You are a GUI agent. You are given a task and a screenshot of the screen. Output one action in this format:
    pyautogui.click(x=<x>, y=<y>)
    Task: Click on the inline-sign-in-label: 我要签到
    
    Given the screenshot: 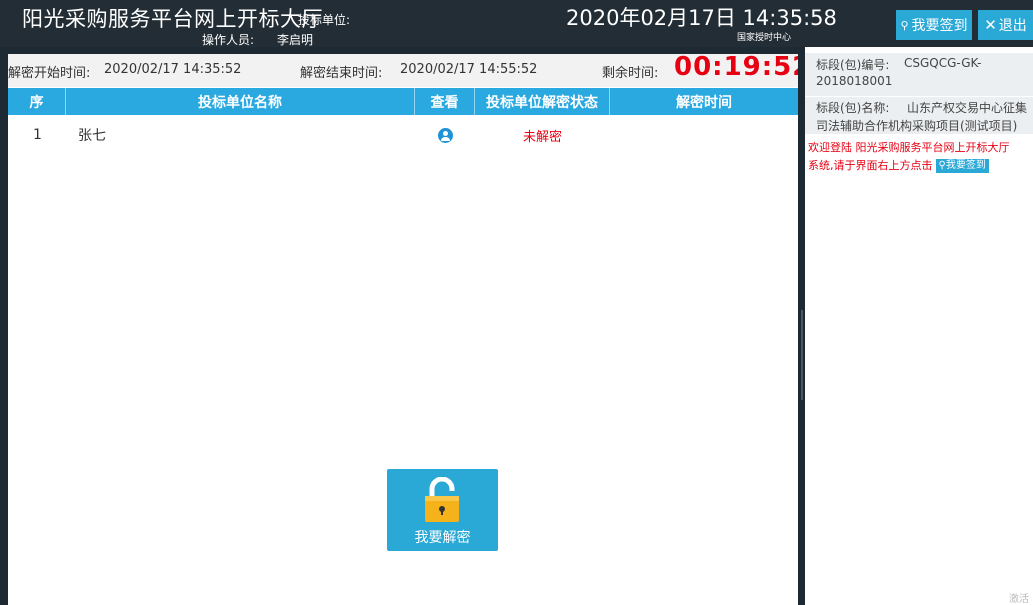 What is the action you would take?
    pyautogui.click(x=965, y=165)
    